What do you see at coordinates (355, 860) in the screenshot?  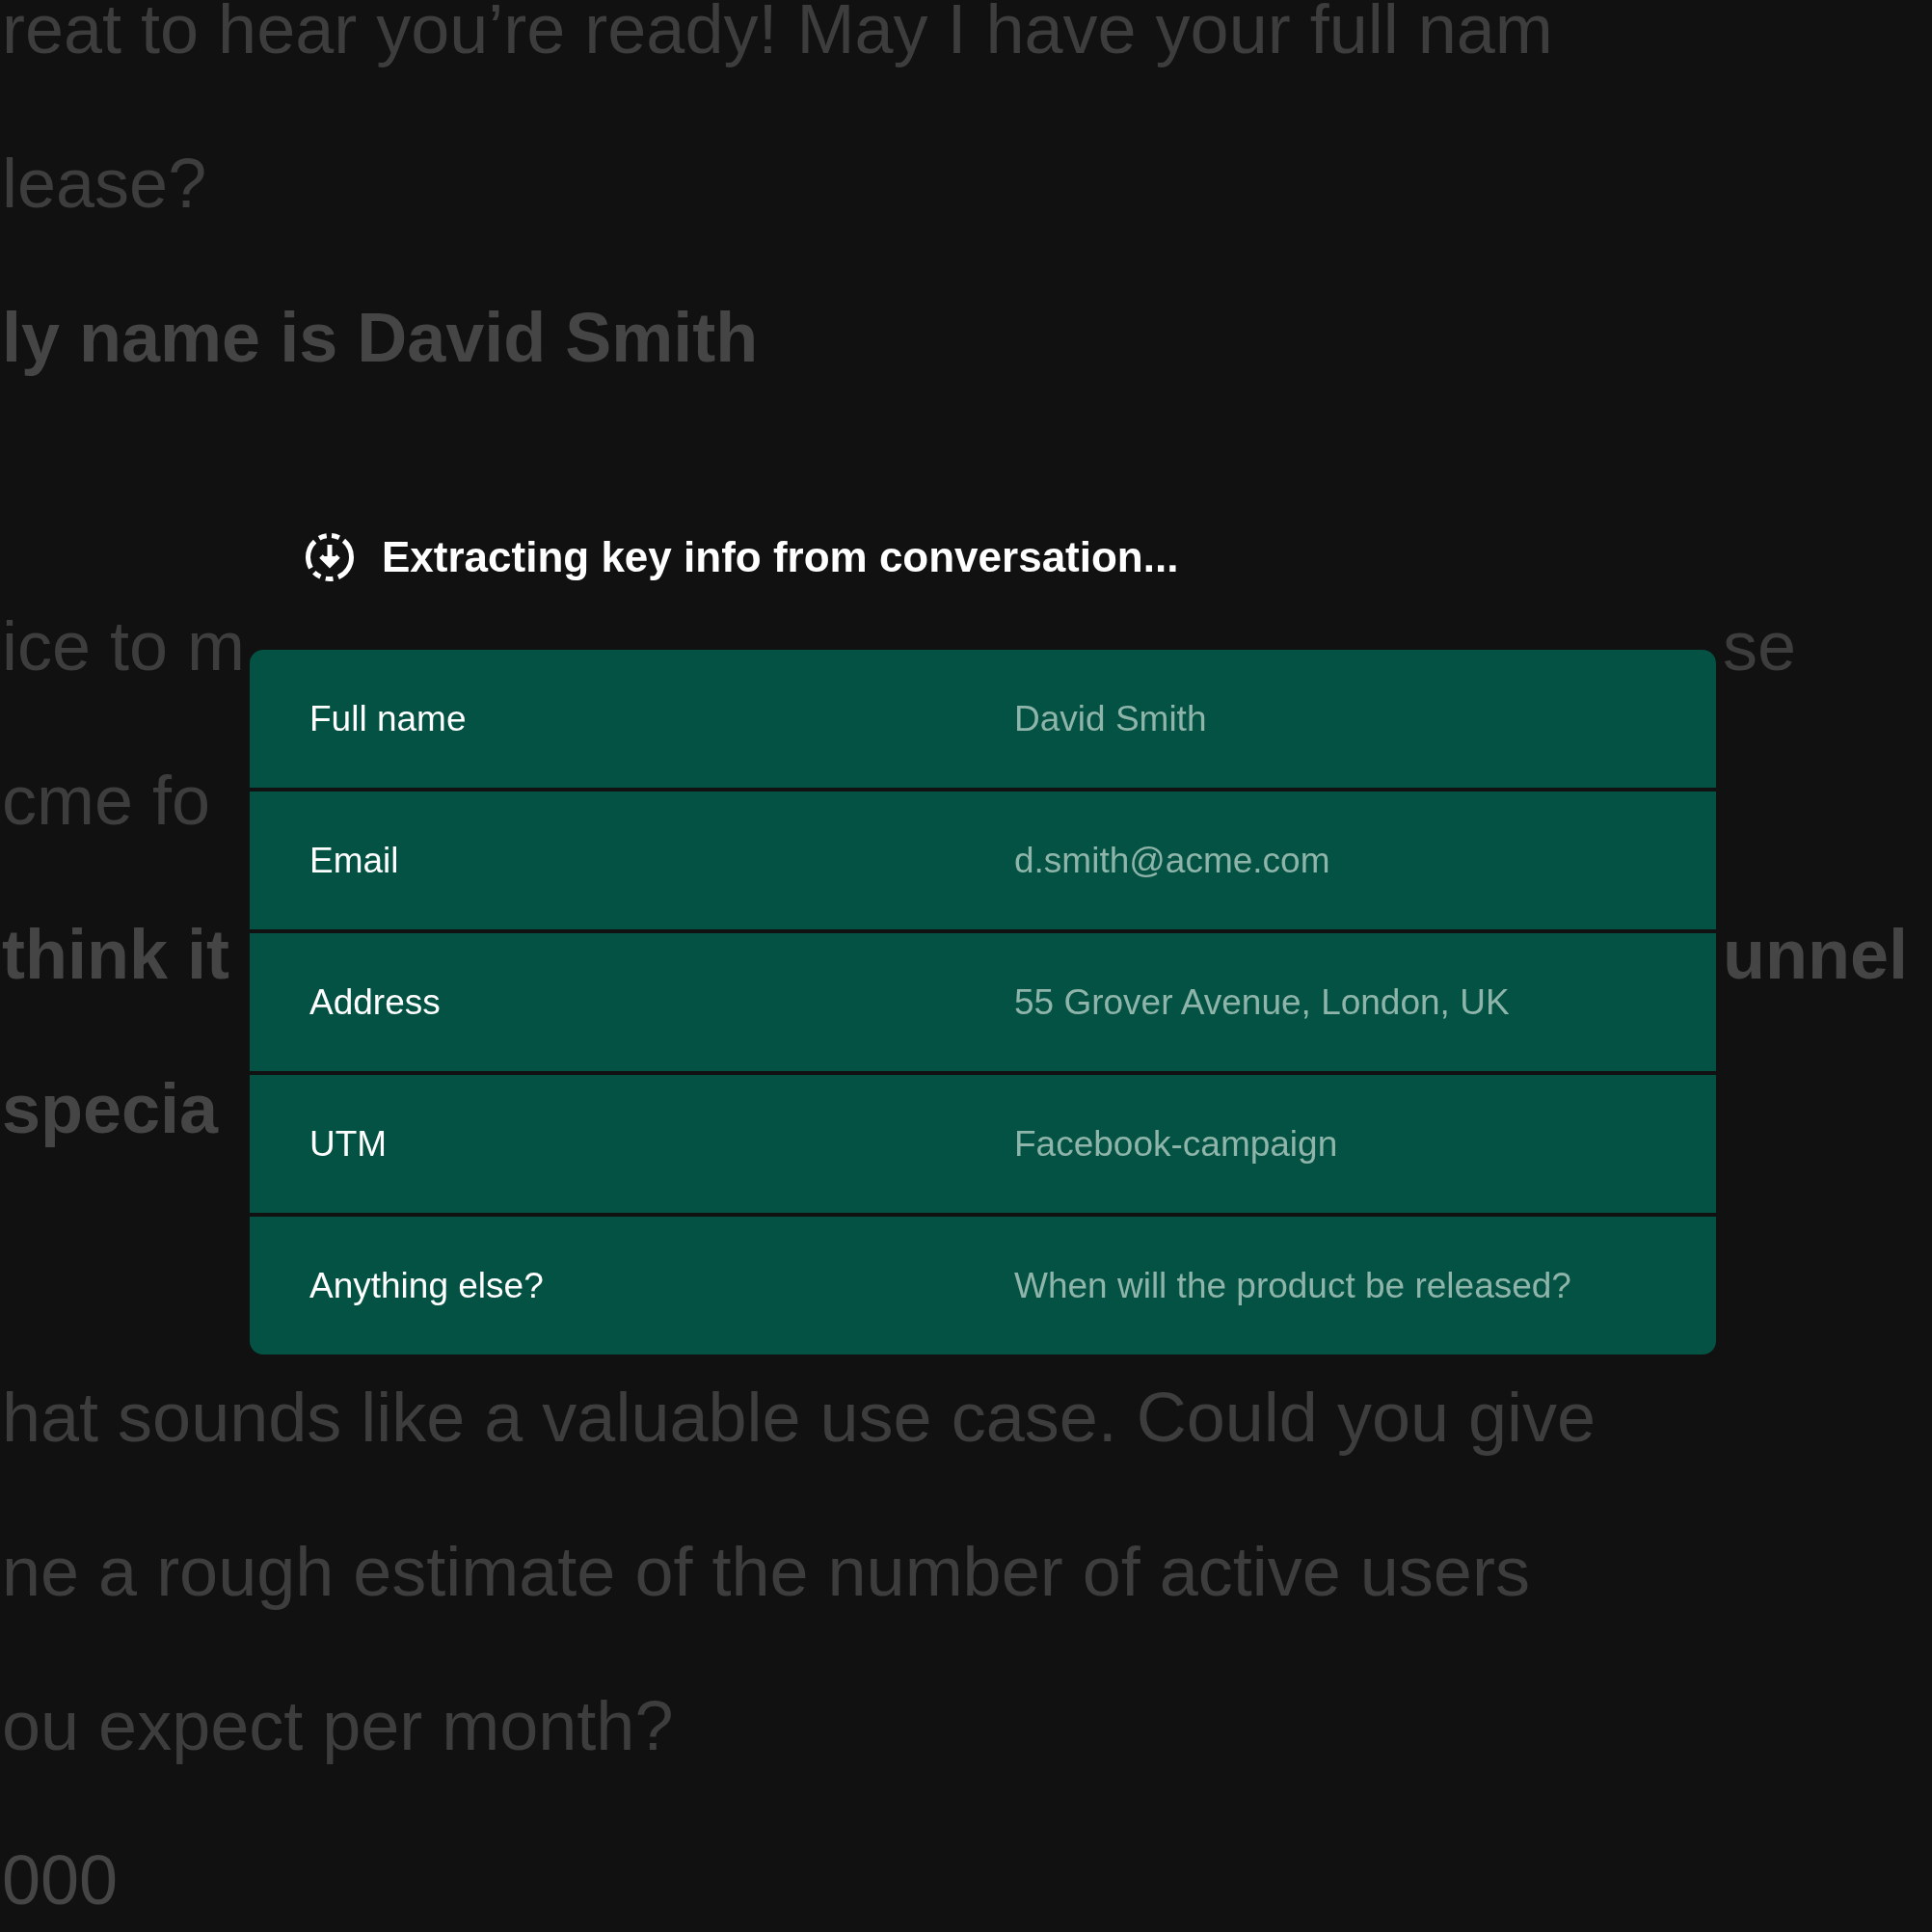 I see `field-label: Email` at bounding box center [355, 860].